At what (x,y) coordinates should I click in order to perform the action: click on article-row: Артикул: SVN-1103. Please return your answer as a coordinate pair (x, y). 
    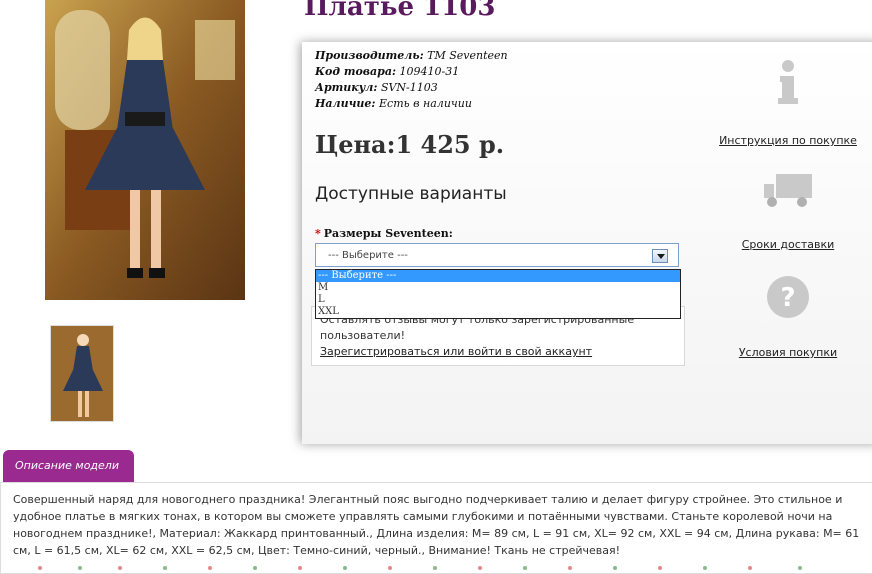
    Looking at the image, I should click on (376, 87).